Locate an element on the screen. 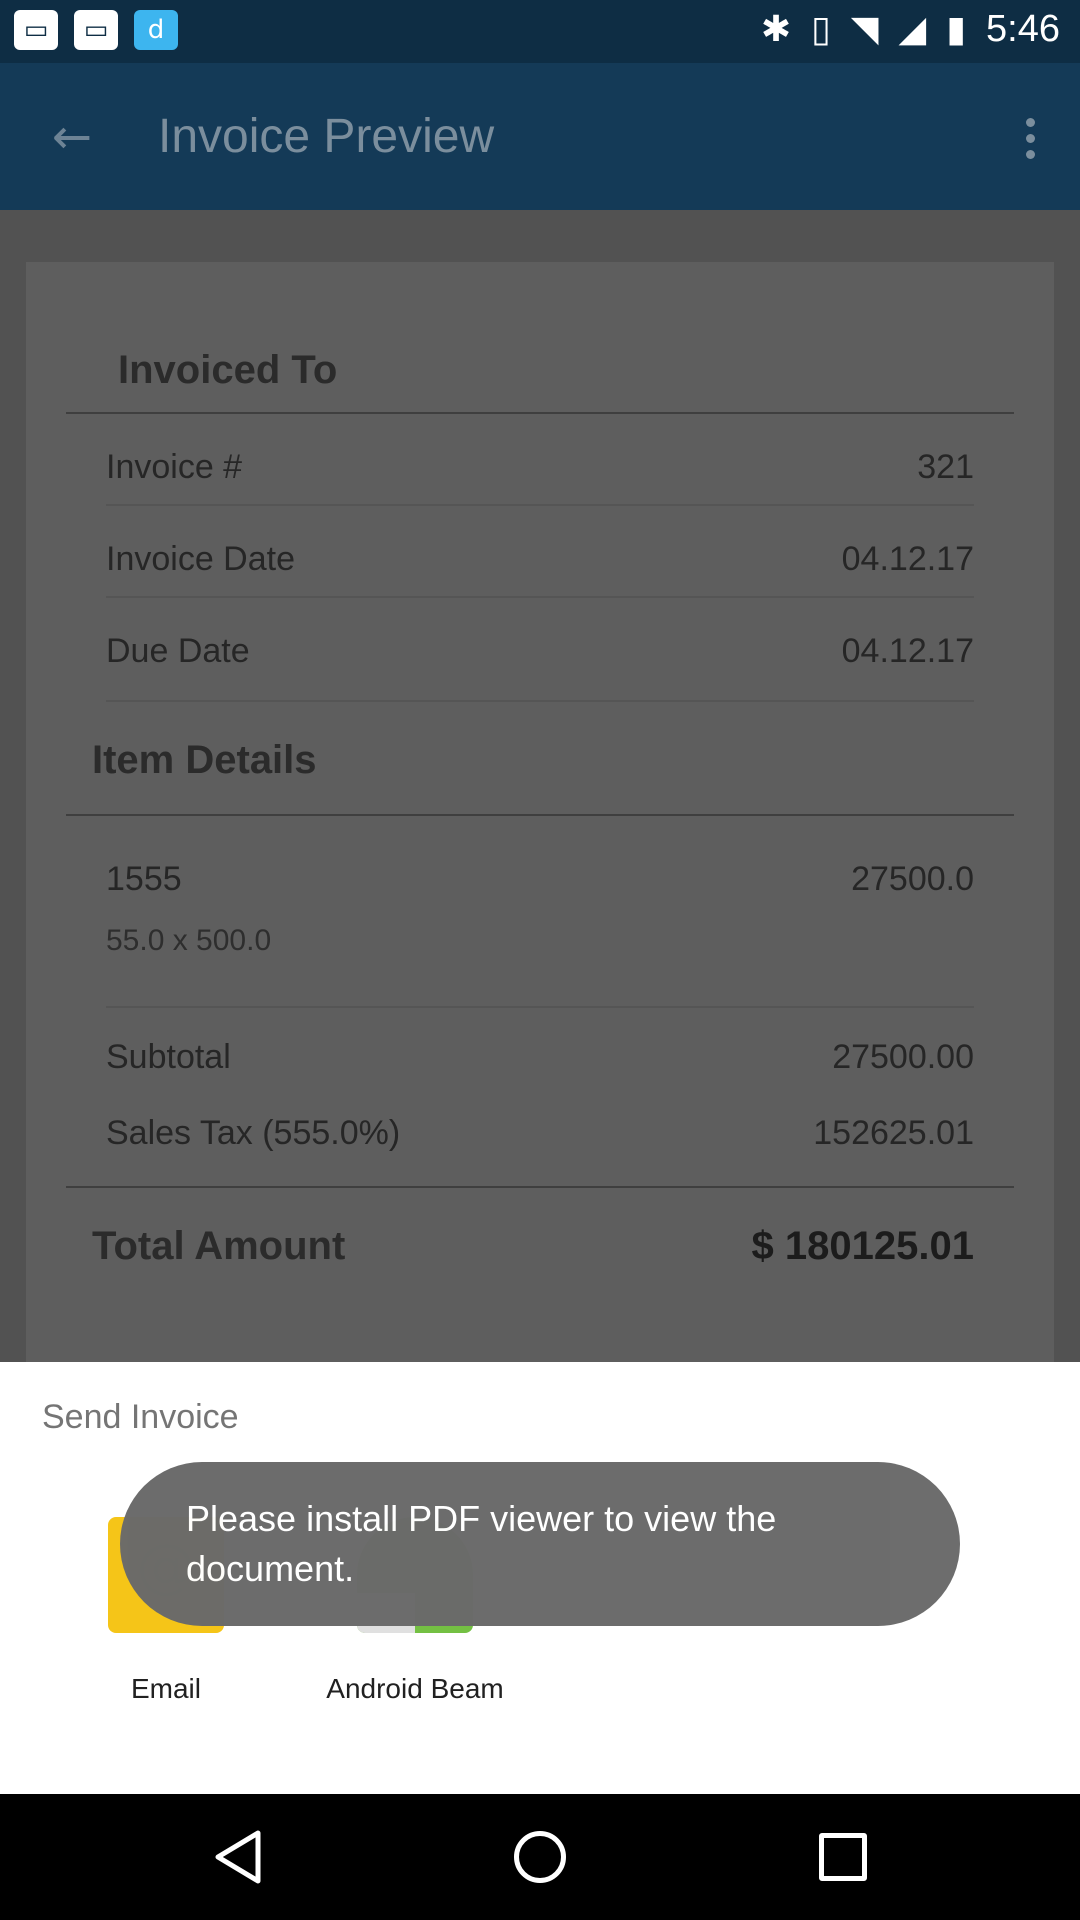 Image resolution: width=1080 pixels, height=1920 pixels. total-amount-label: Total Amount is located at coordinates (219, 1246).